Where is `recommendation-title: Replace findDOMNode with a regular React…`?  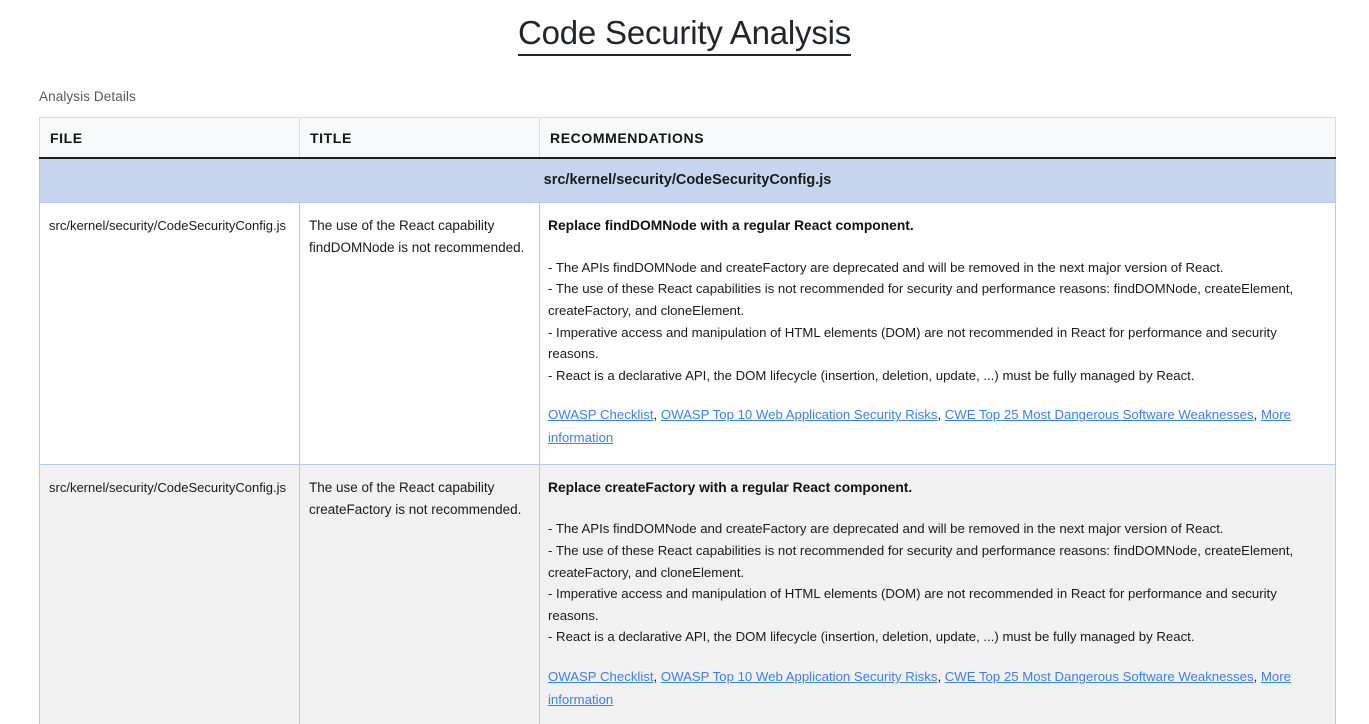 recommendation-title: Replace findDOMNode with a regular React… is located at coordinates (731, 226).